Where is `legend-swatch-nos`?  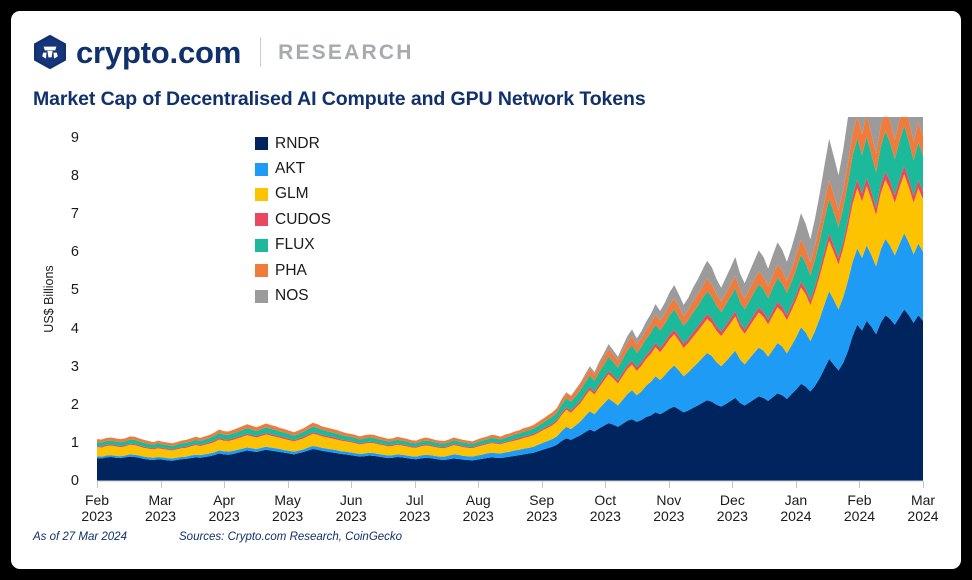
legend-swatch-nos is located at coordinates (261, 296).